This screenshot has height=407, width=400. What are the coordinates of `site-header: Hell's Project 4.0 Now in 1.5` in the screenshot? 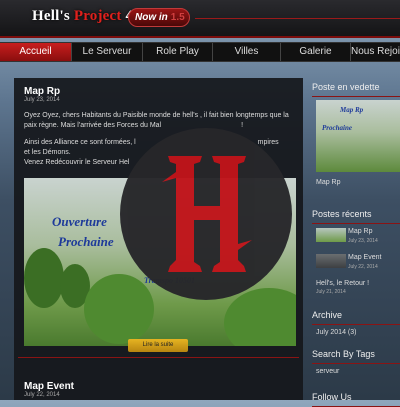 It's located at (200, 19).